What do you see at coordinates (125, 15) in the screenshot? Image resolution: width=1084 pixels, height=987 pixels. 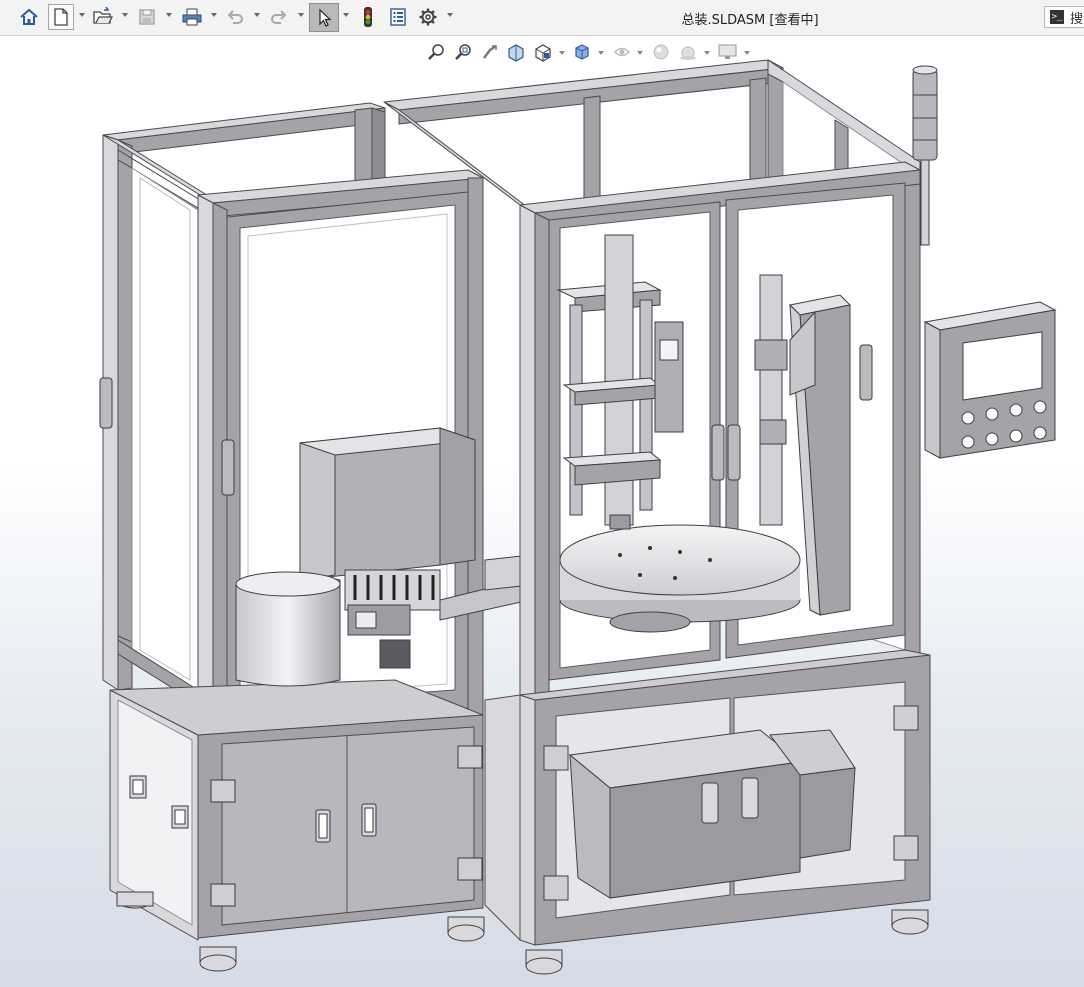 I see `open-dropdown-arrow` at bounding box center [125, 15].